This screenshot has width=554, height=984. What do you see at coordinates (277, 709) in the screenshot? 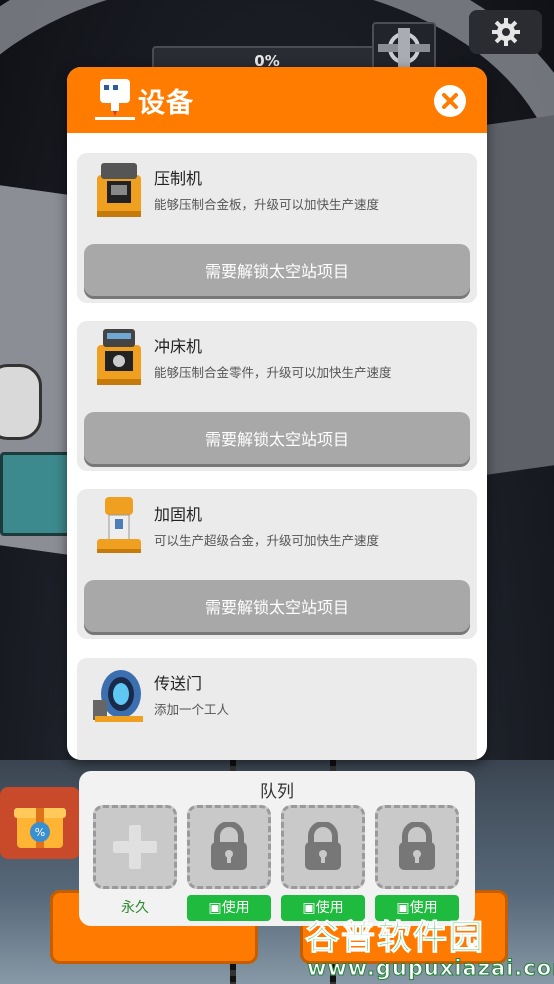
I see `equipment-card-portal: 传送门 添加一个工人` at bounding box center [277, 709].